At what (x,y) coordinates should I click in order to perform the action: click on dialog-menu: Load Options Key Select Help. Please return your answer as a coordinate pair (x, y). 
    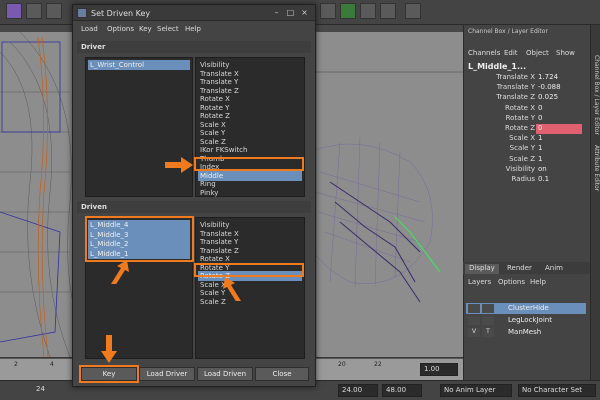
    Looking at the image, I should click on (194, 29).